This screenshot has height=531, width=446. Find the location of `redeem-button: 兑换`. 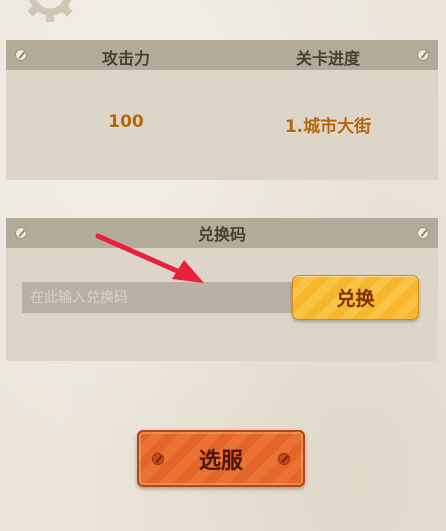

redeem-button: 兑换 is located at coordinates (355, 297).